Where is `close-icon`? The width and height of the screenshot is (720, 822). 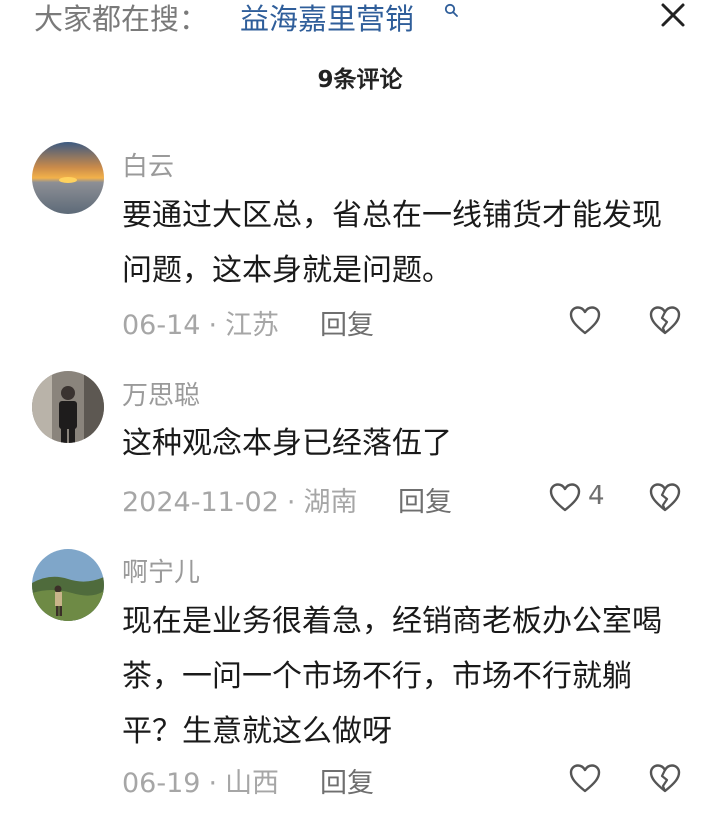 close-icon is located at coordinates (672, 16).